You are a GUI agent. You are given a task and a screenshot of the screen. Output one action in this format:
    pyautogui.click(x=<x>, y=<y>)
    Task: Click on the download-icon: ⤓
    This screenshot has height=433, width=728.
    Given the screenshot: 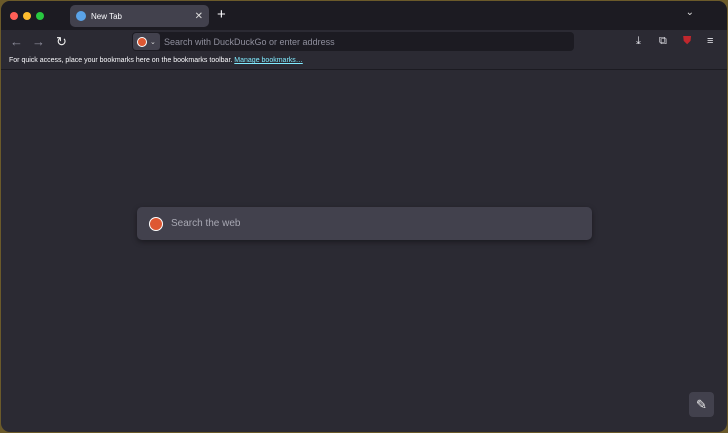 What is the action you would take?
    pyautogui.click(x=638, y=41)
    